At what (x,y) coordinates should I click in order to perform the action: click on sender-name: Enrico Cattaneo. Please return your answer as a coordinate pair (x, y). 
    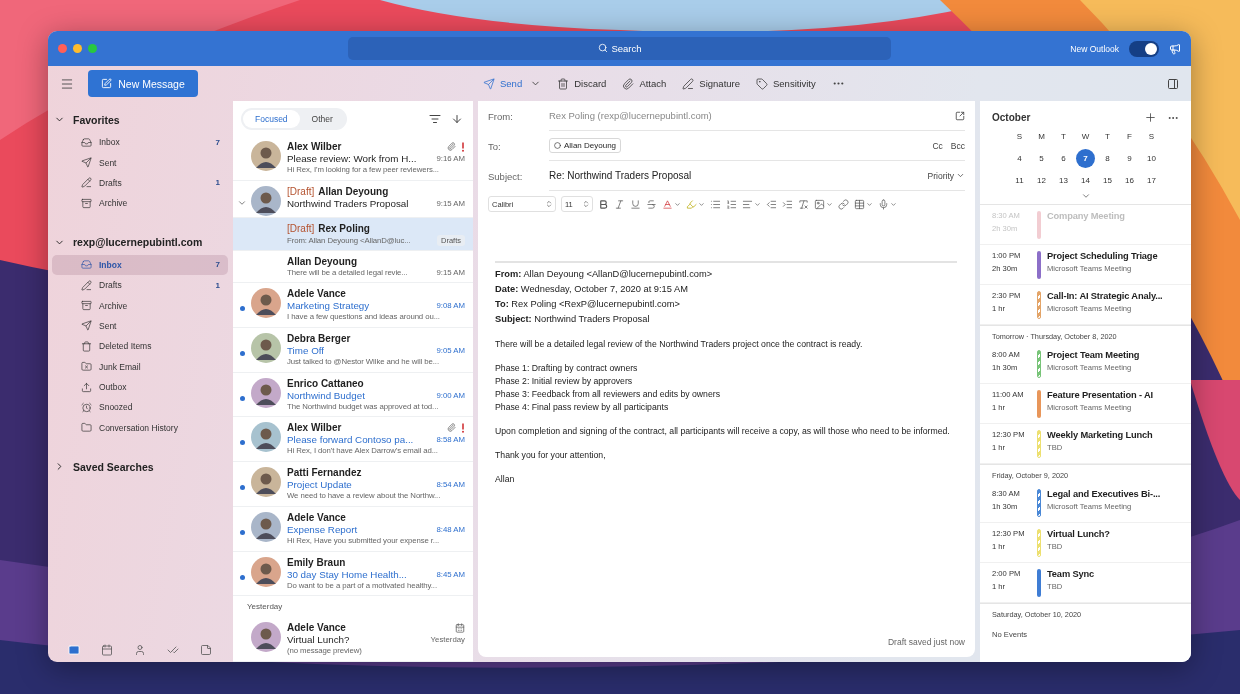
    Looking at the image, I should click on (325, 383).